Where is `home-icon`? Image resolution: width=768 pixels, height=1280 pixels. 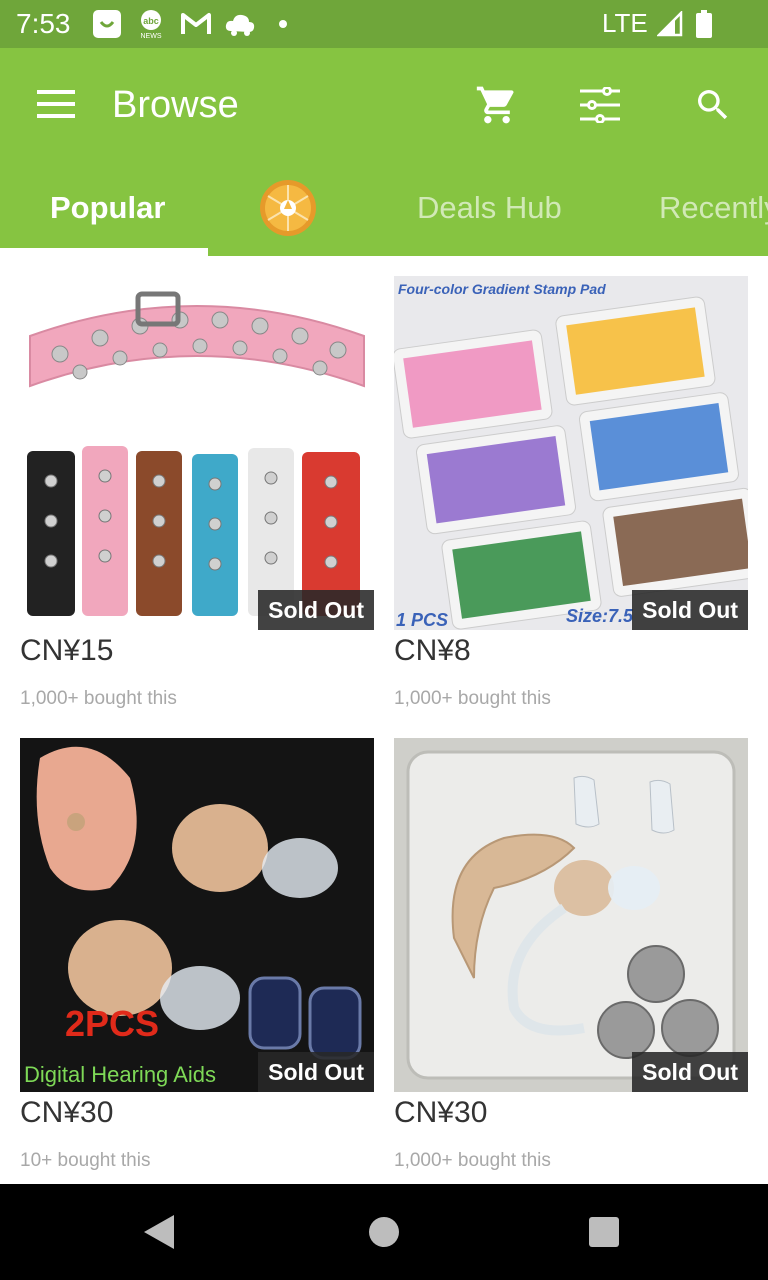
home-icon is located at coordinates (384, 1232).